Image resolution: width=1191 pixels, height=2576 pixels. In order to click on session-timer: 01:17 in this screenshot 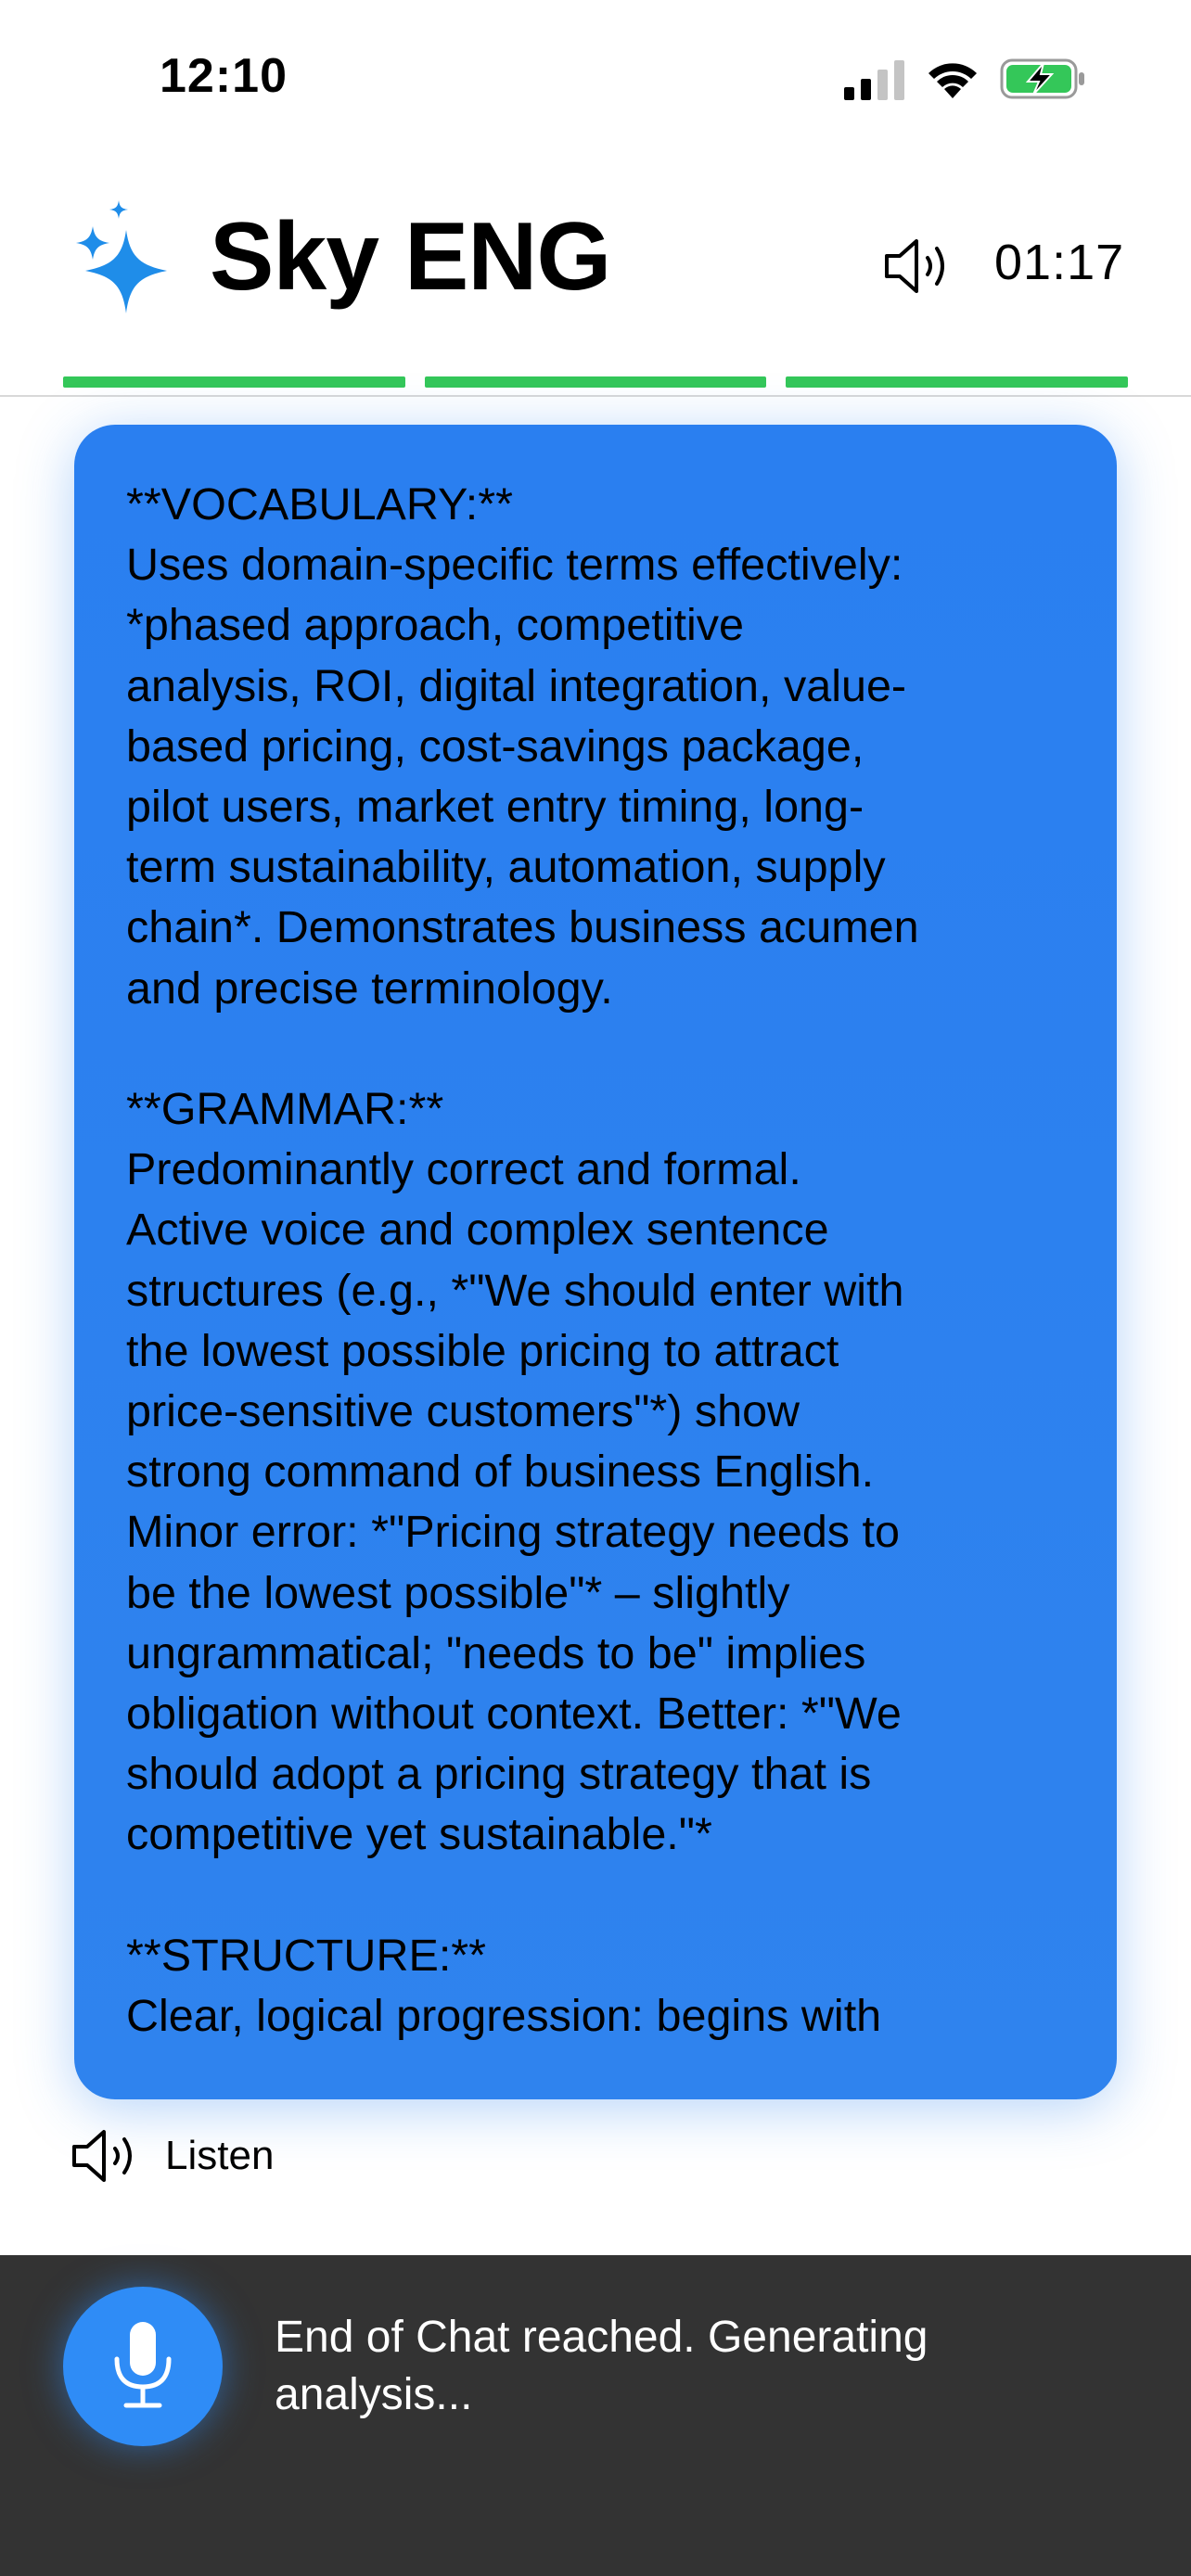, I will do `click(1059, 262)`.